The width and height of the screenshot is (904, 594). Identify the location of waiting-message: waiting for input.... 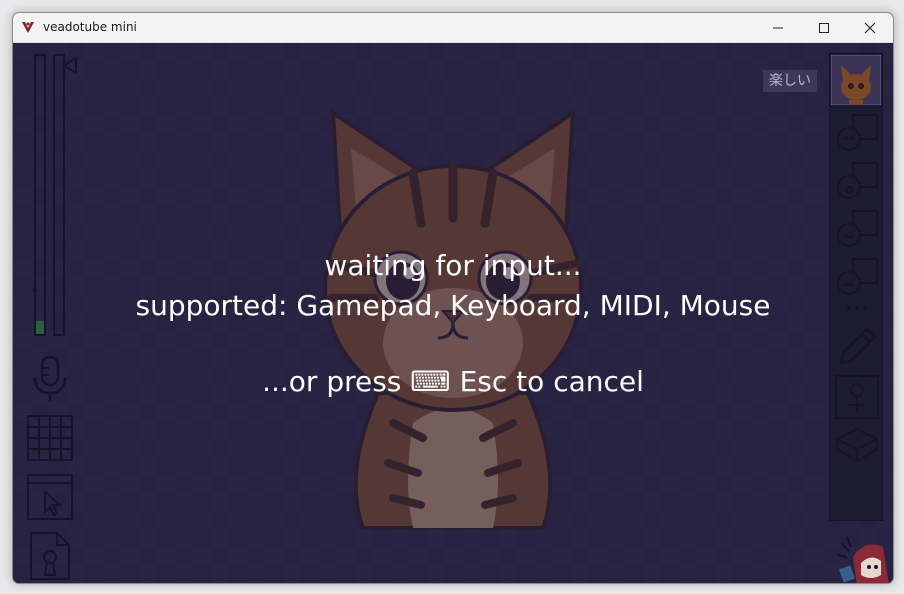
(453, 265).